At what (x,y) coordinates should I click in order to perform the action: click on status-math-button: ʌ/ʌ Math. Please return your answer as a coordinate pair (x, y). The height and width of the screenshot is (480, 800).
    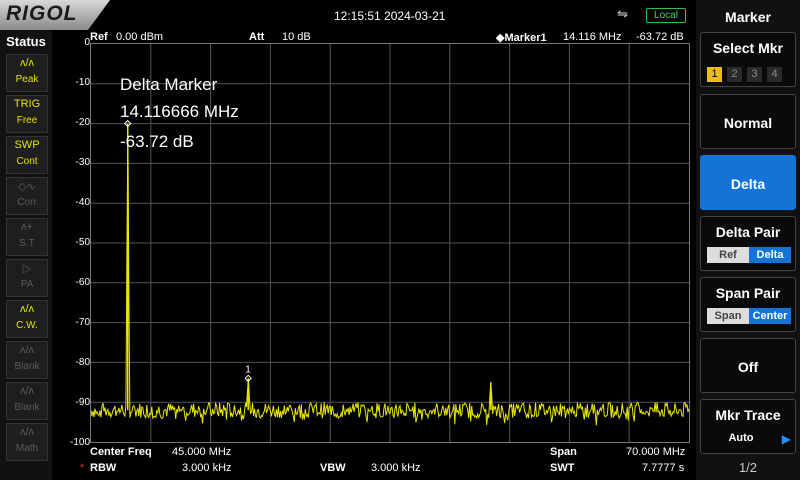
    Looking at the image, I should click on (27, 442).